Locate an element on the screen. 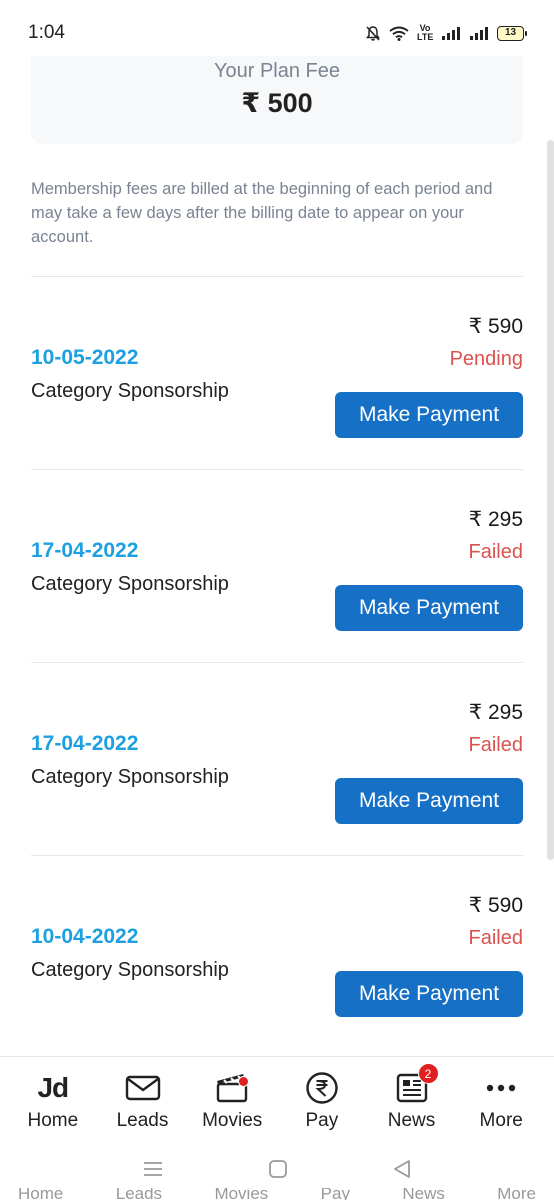  transaction-date: 10-05-2022 is located at coordinates (85, 357).